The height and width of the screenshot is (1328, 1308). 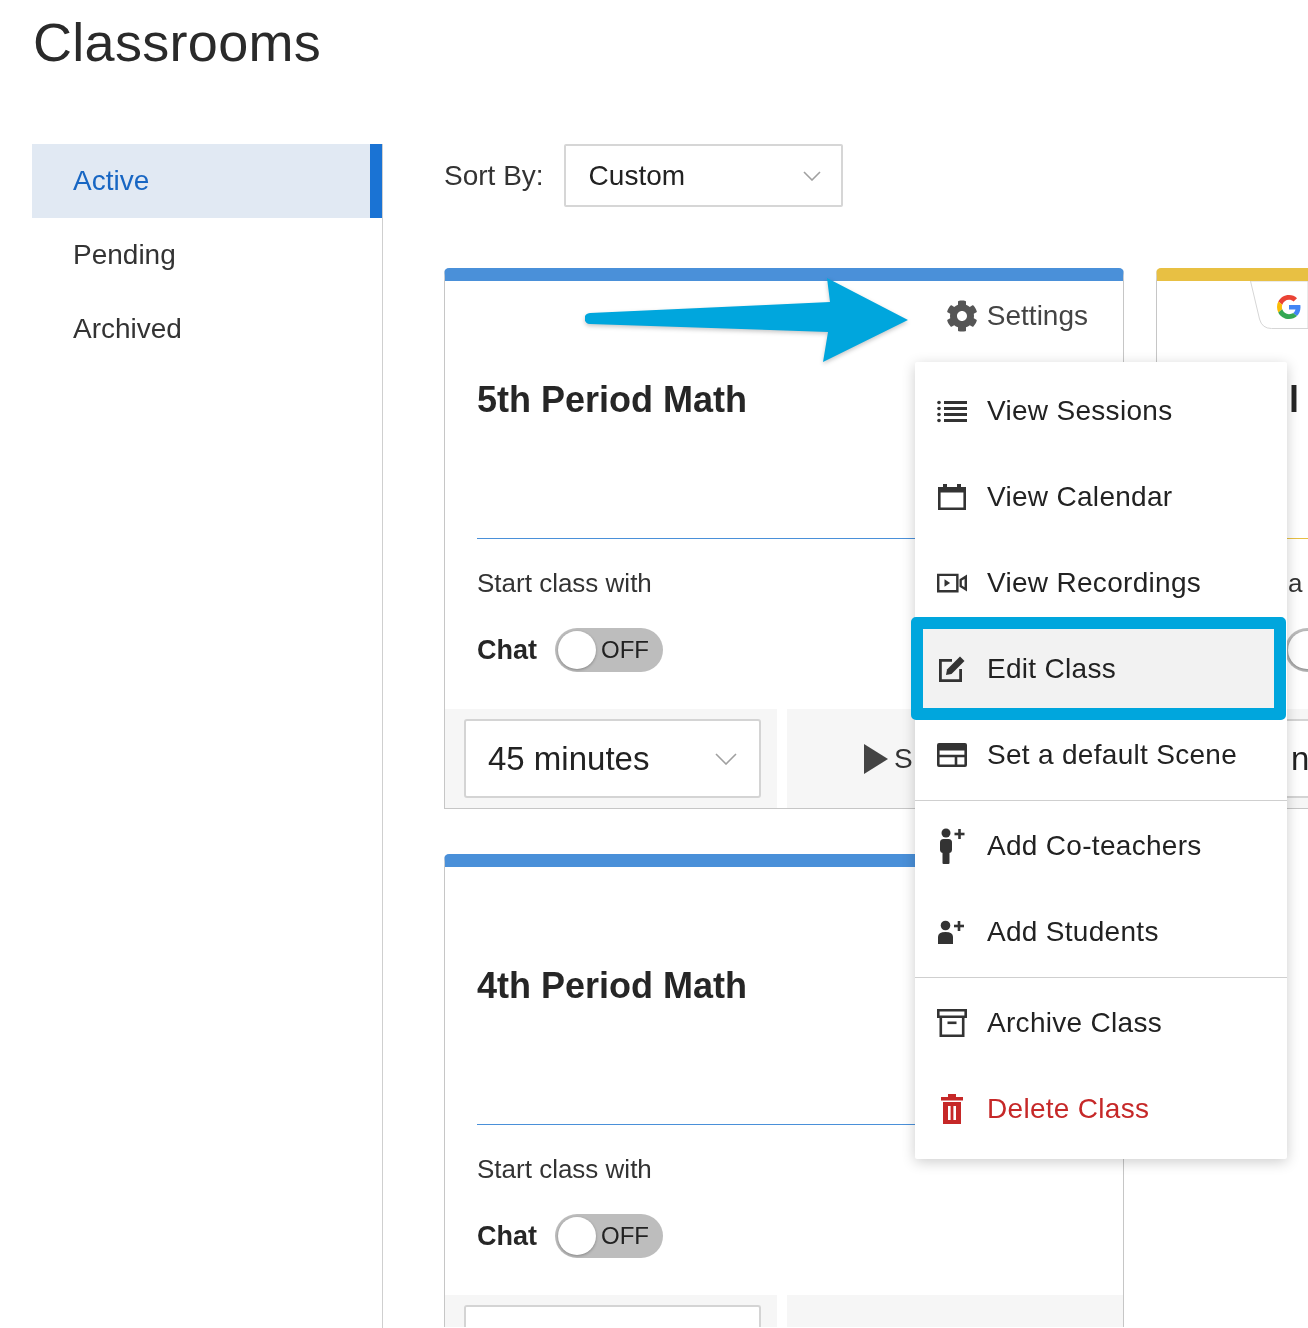 What do you see at coordinates (1101, 1023) in the screenshot?
I see `menu-item: Archive Class` at bounding box center [1101, 1023].